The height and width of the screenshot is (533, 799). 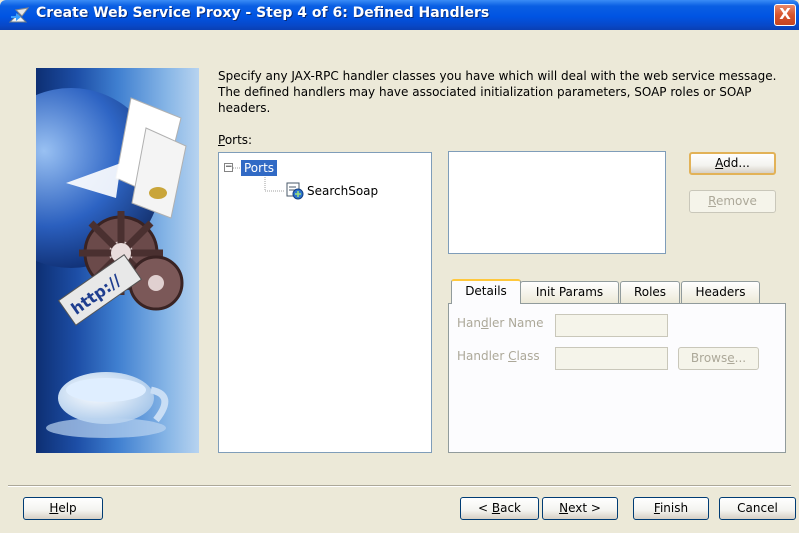 I want to click on next-button: Next >, so click(x=580, y=508).